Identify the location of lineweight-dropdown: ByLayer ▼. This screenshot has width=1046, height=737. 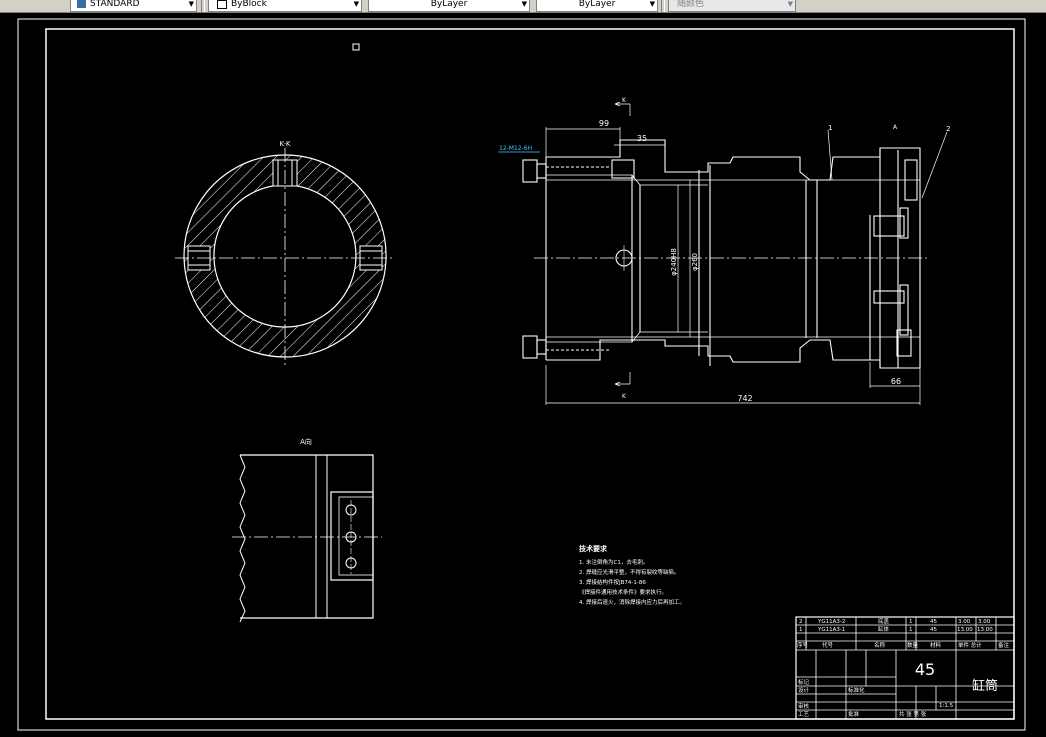
(597, 6).